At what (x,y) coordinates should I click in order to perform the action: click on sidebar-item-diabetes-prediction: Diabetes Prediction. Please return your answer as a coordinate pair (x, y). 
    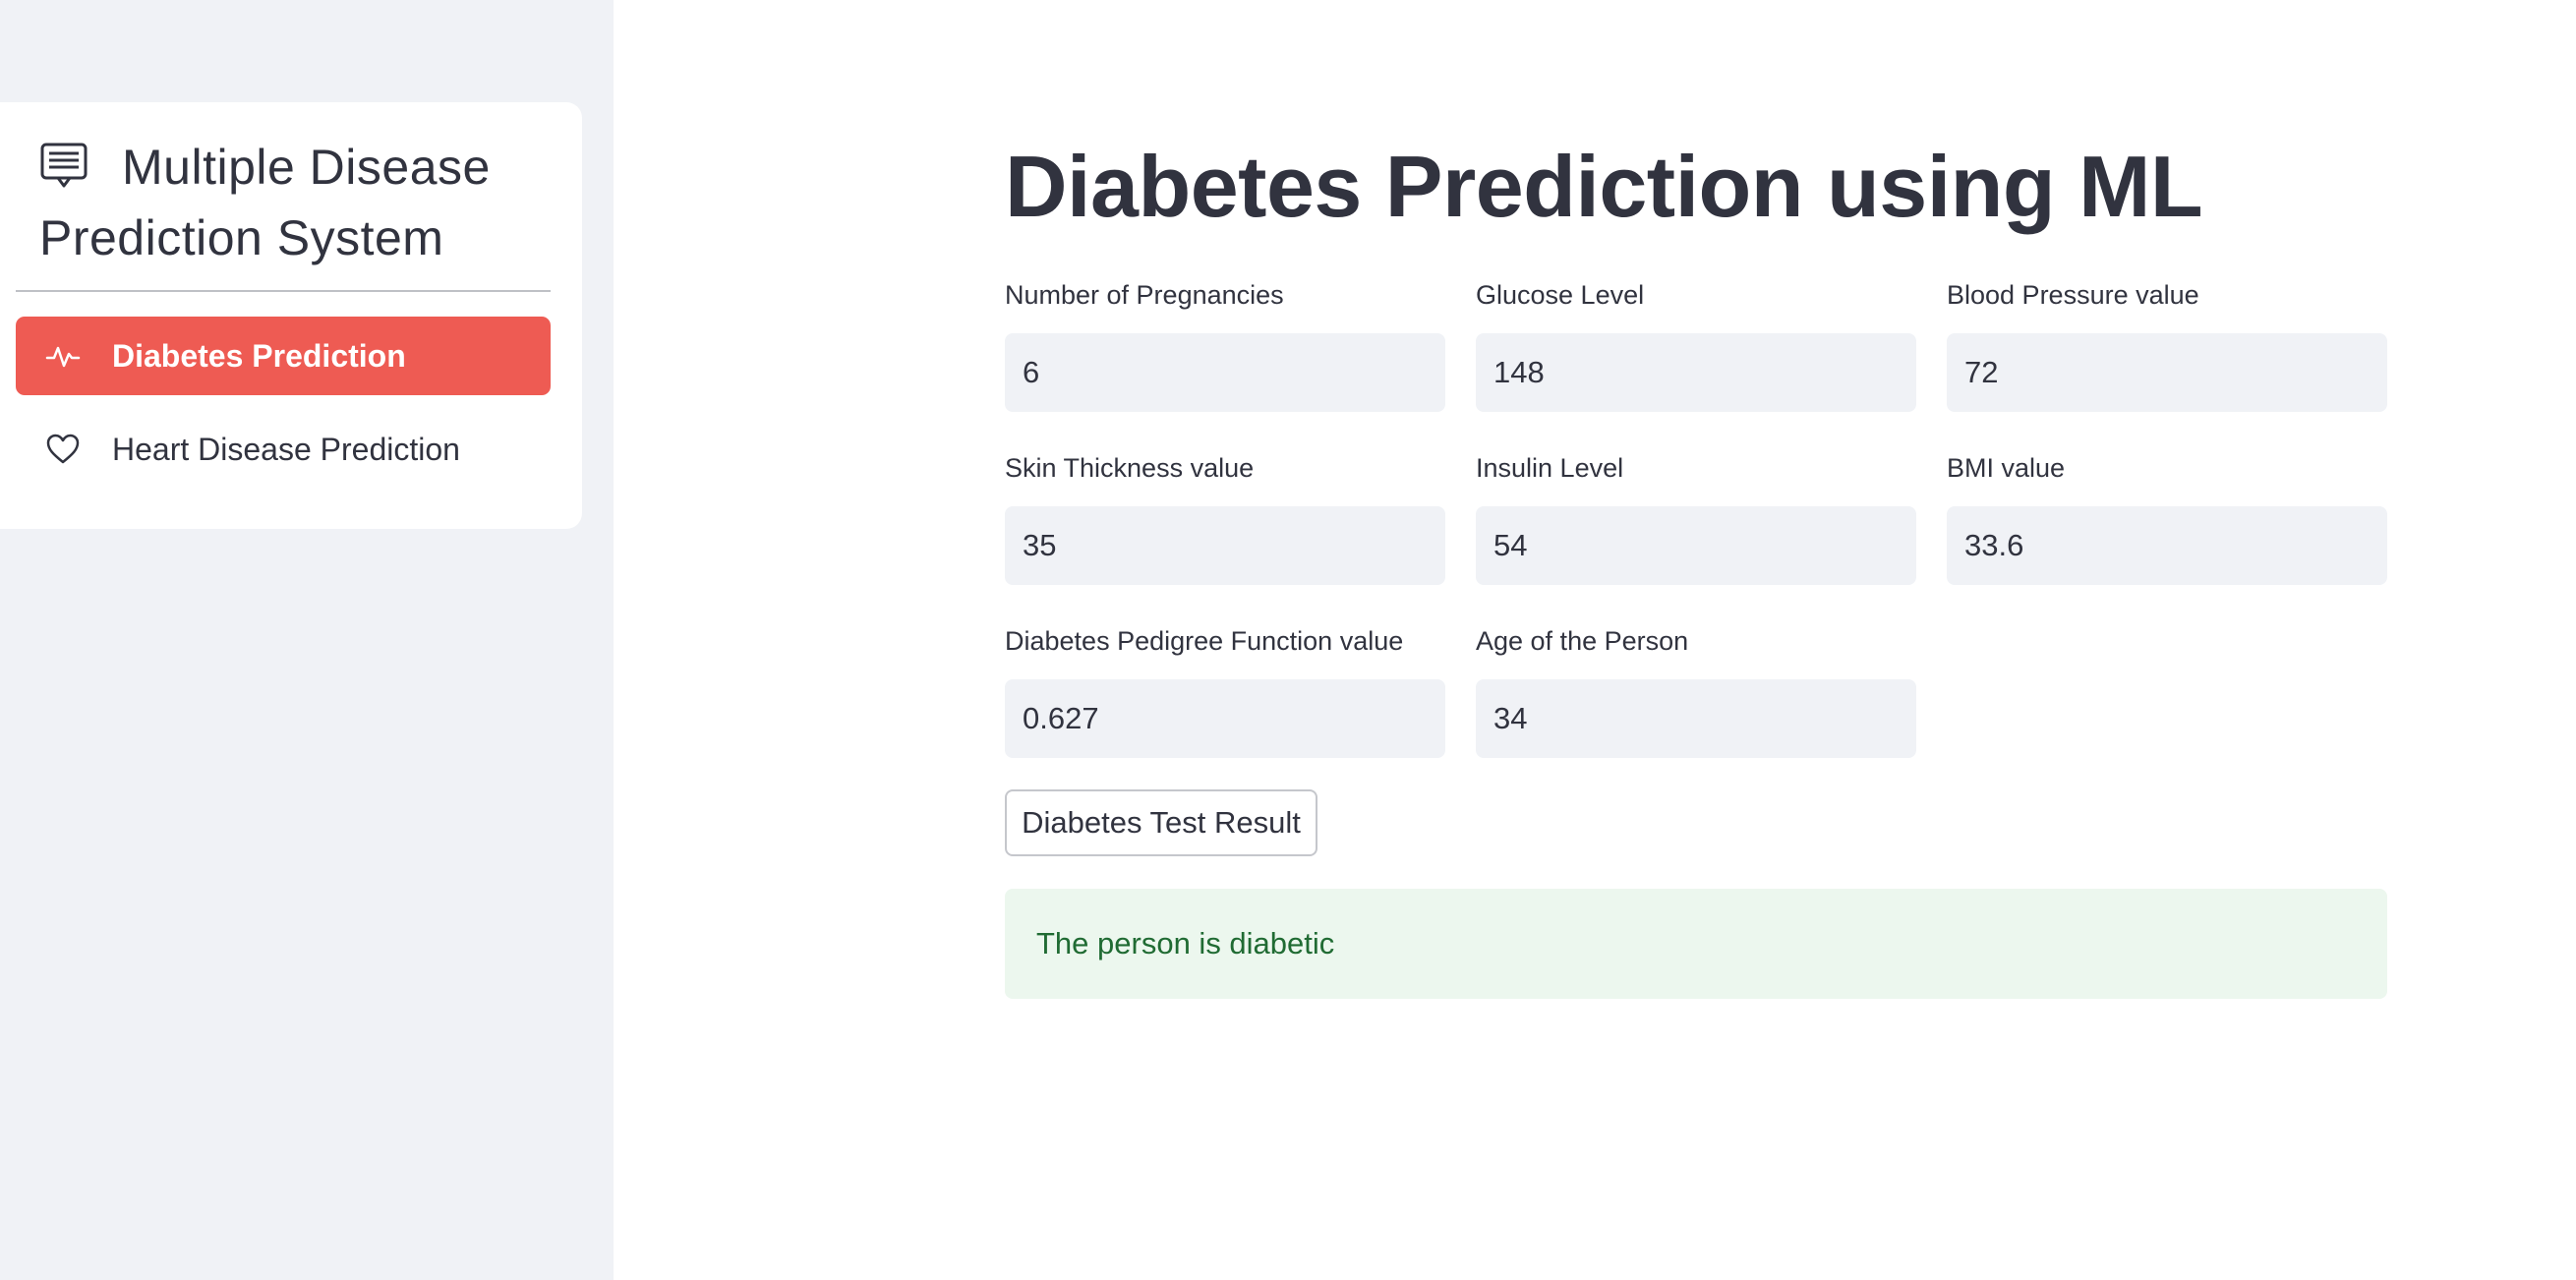
    Looking at the image, I should click on (283, 356).